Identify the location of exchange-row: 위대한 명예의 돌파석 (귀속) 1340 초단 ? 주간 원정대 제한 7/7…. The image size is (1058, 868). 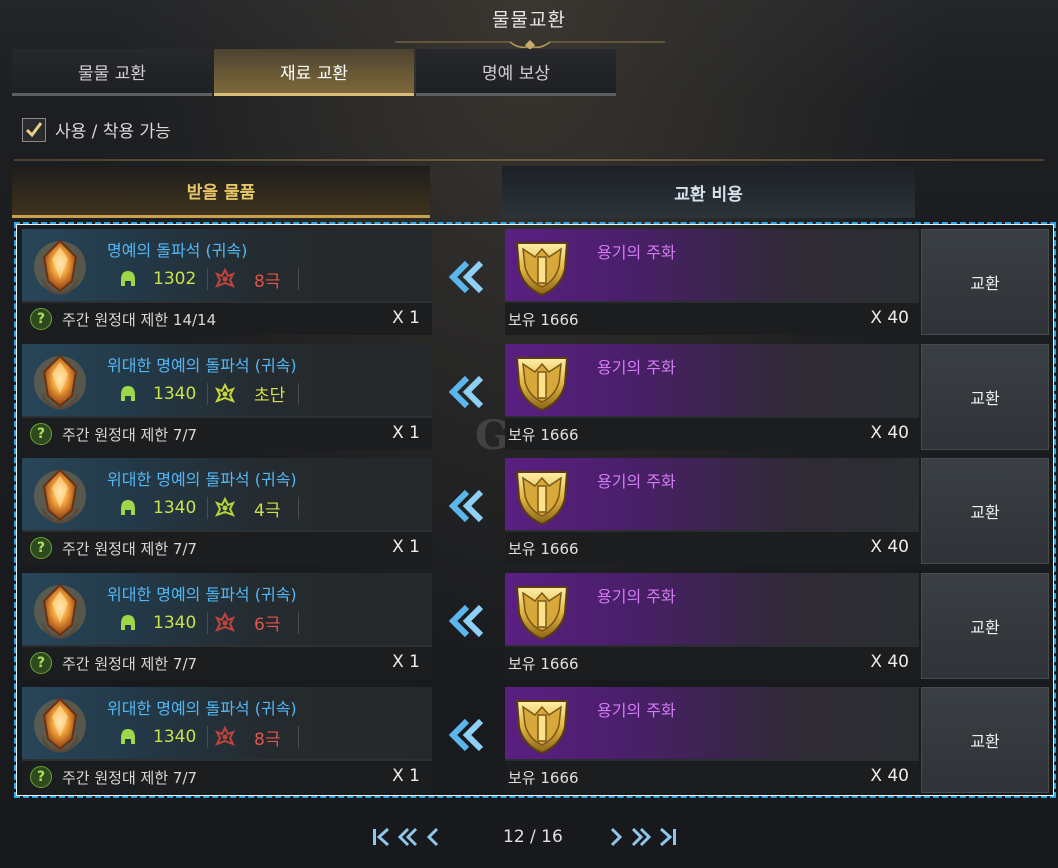
(535, 396).